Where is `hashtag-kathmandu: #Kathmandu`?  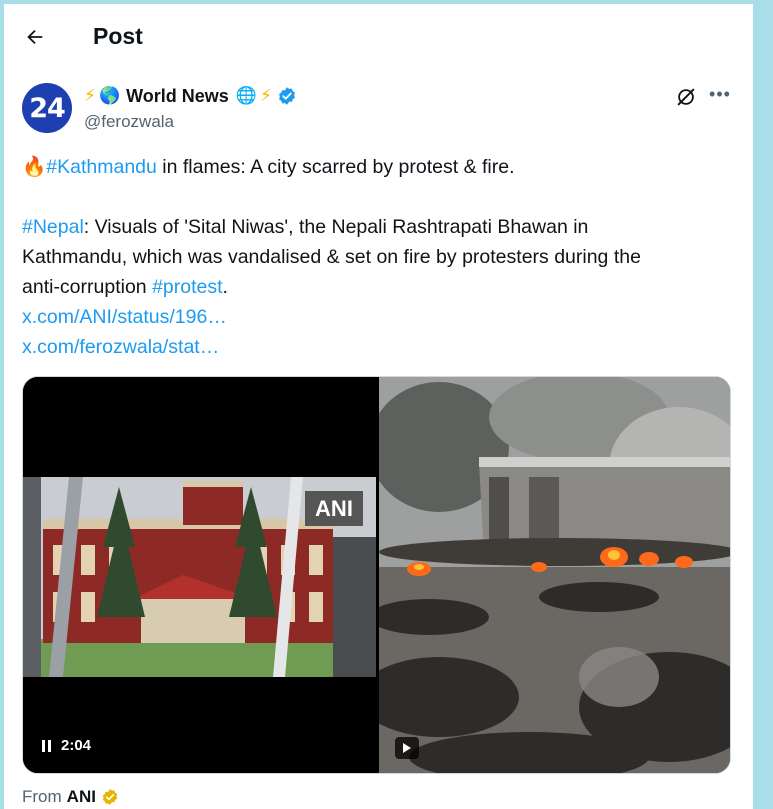 hashtag-kathmandu: #Kathmandu is located at coordinates (101, 167).